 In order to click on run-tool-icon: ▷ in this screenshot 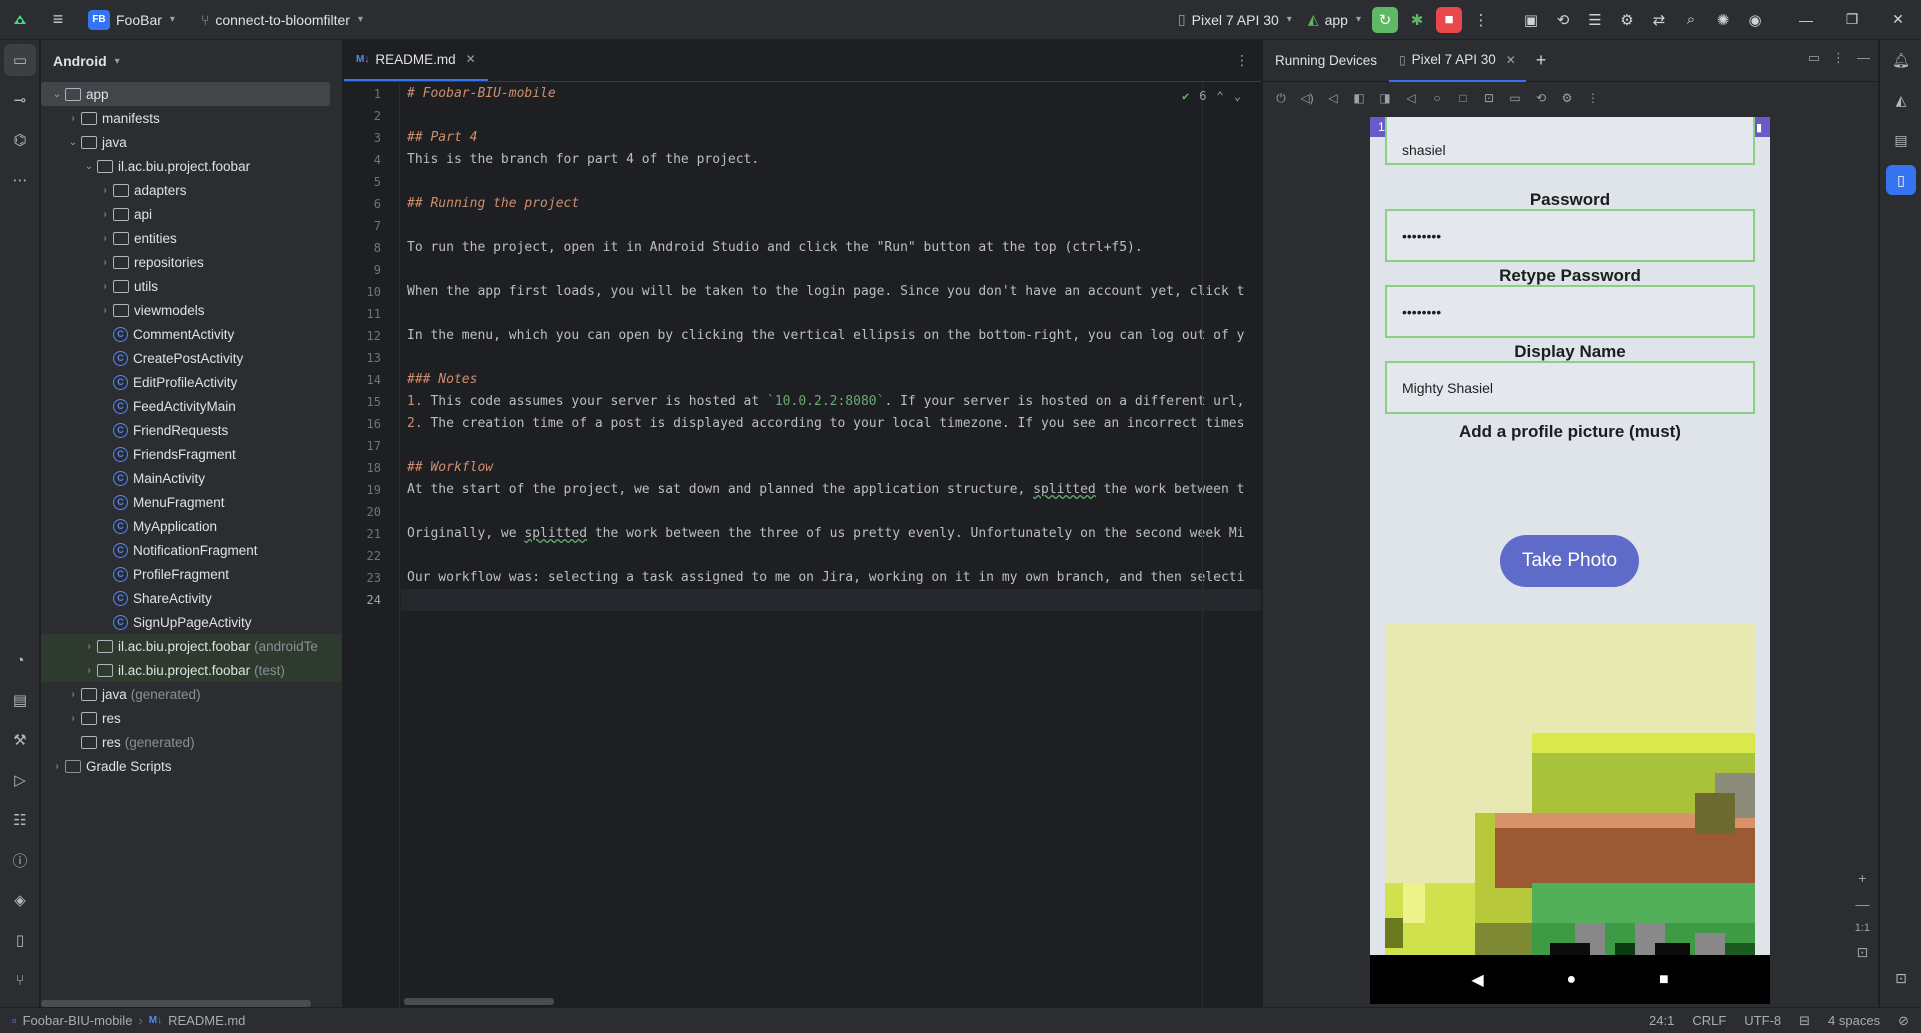, I will do `click(20, 780)`.